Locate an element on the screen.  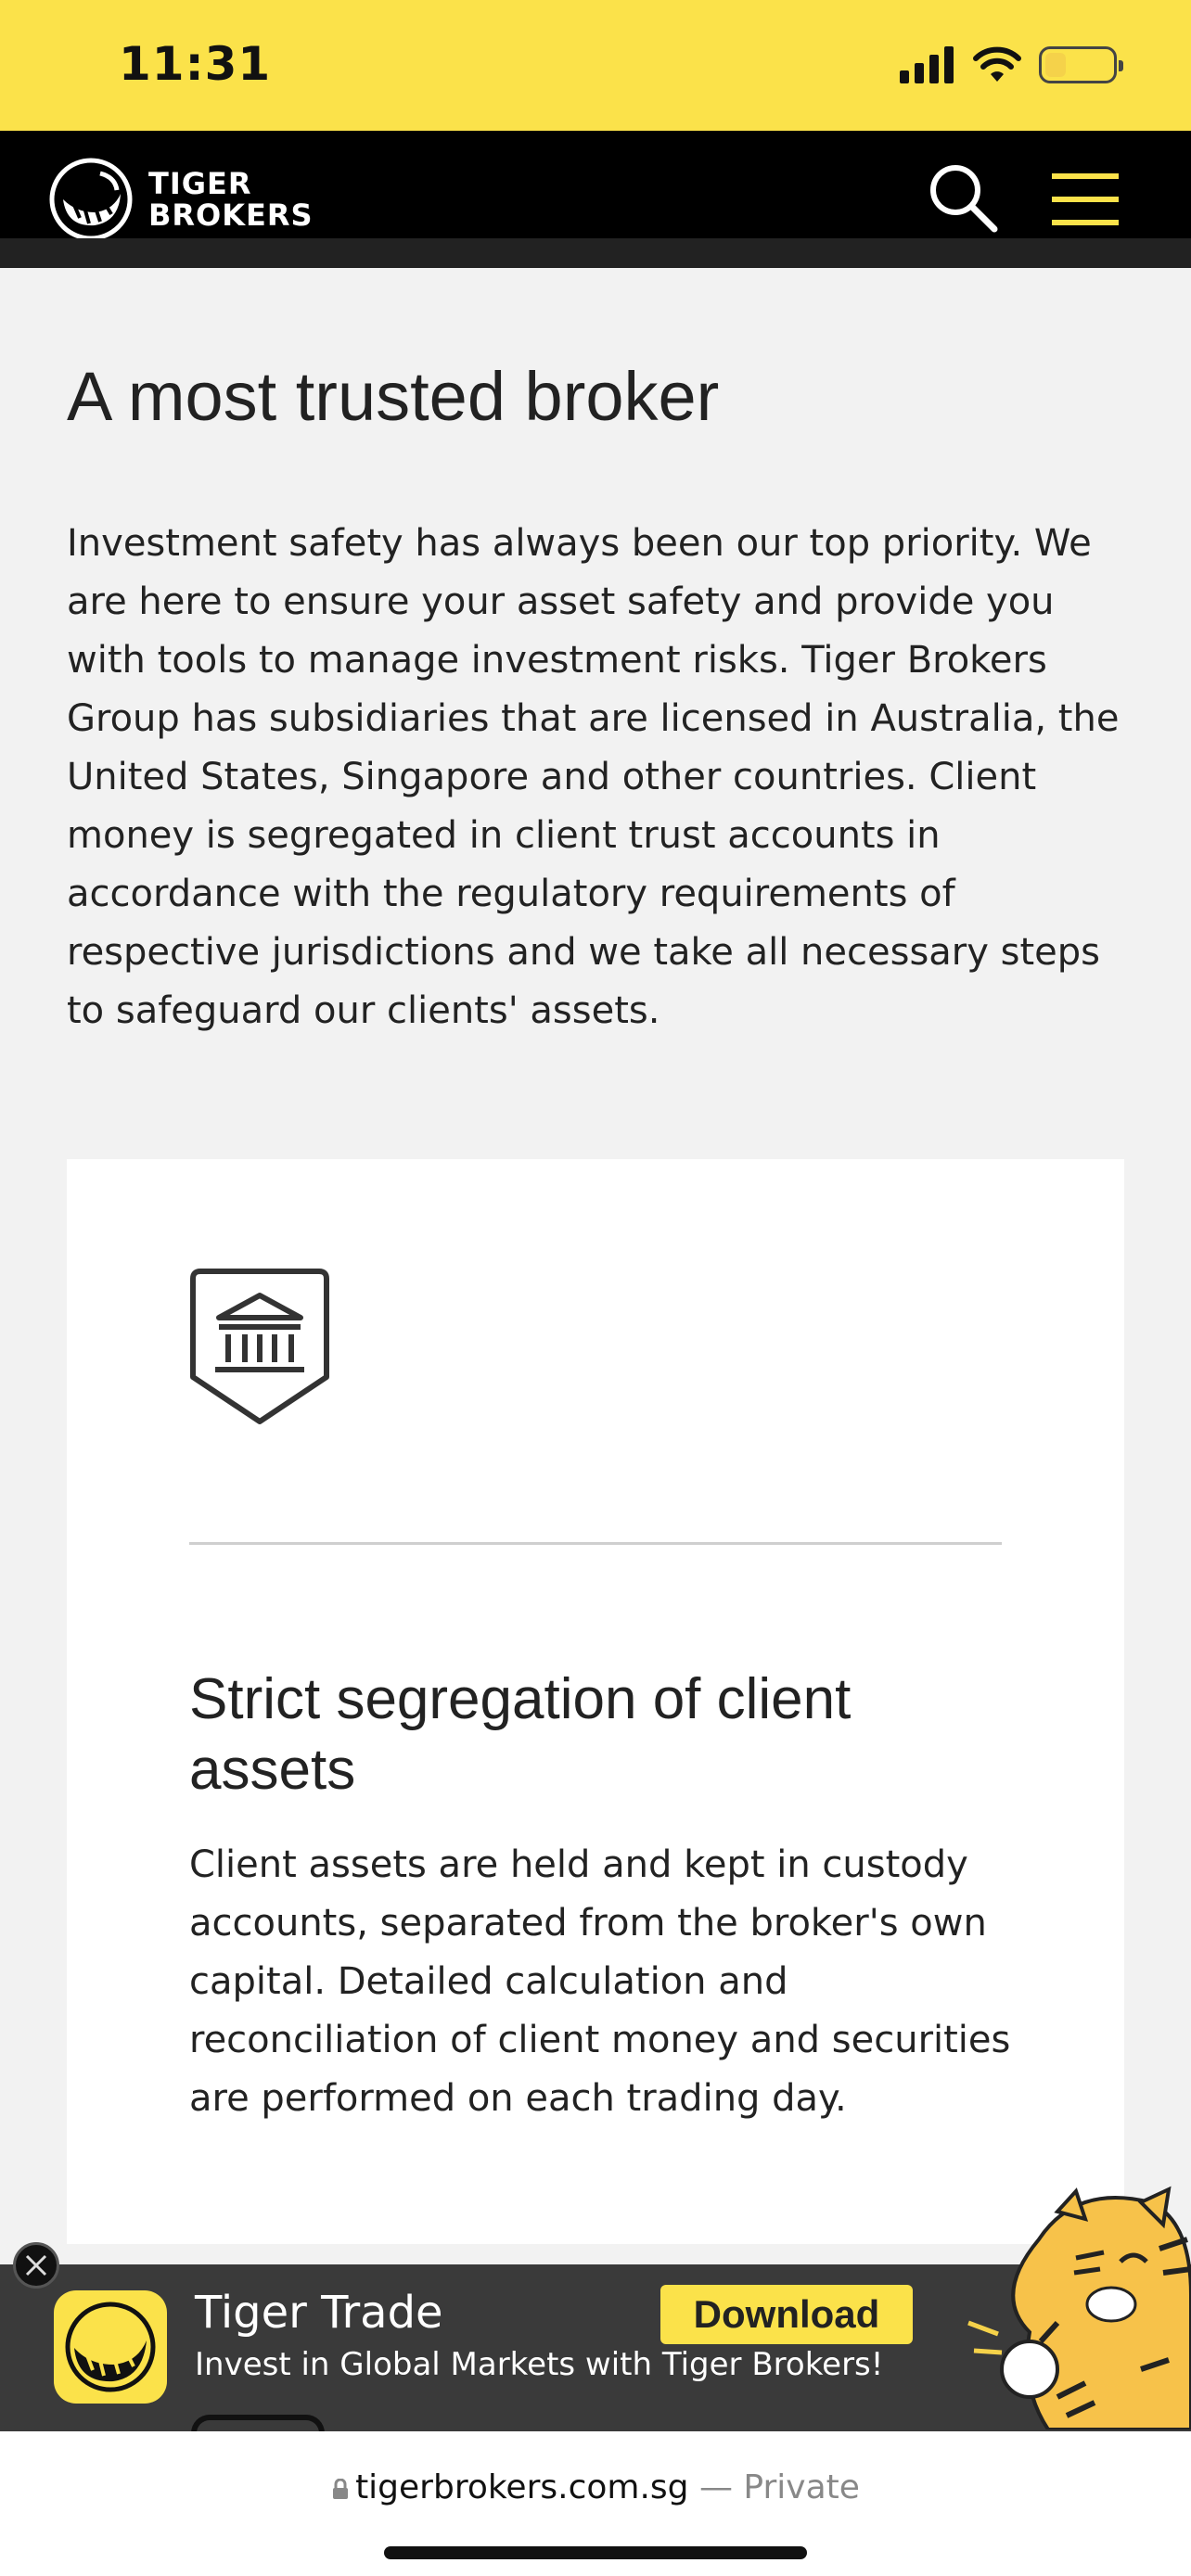
home-indicator is located at coordinates (595, 2553).